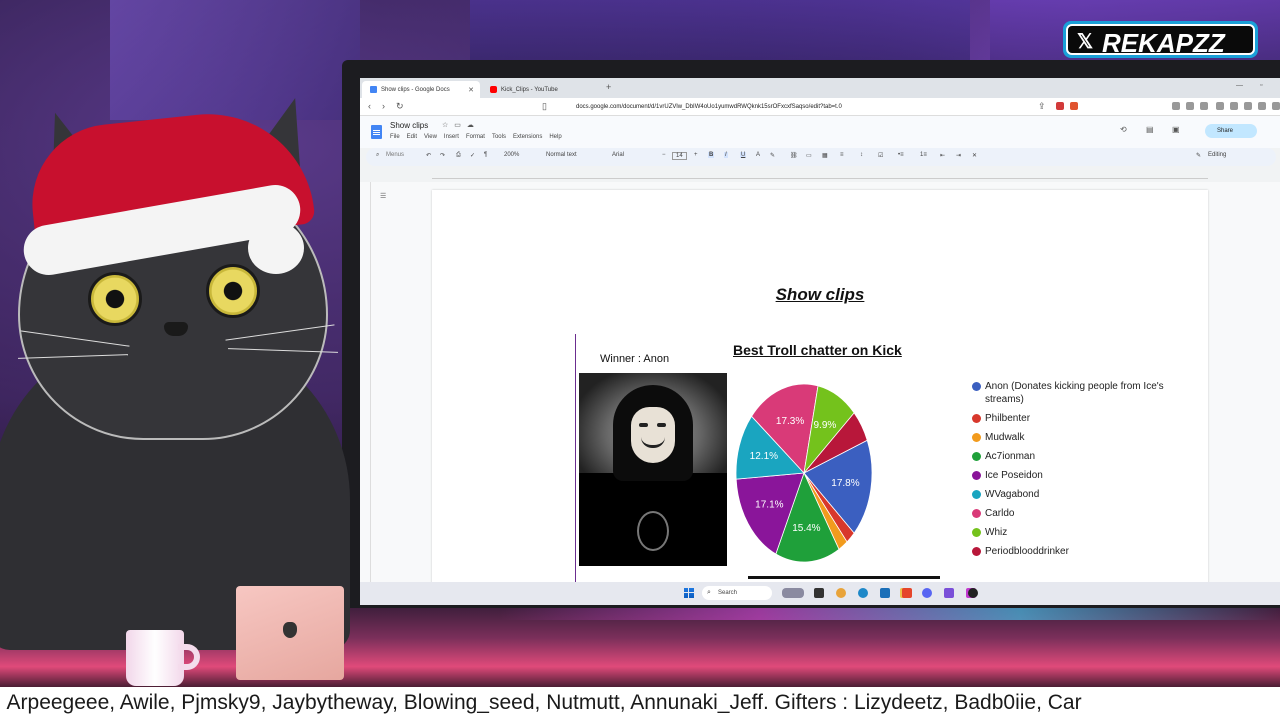 The height and width of the screenshot is (720, 1280). Describe the element at coordinates (880, 155) in the screenshot. I see `checklist-icon: ☑` at that location.